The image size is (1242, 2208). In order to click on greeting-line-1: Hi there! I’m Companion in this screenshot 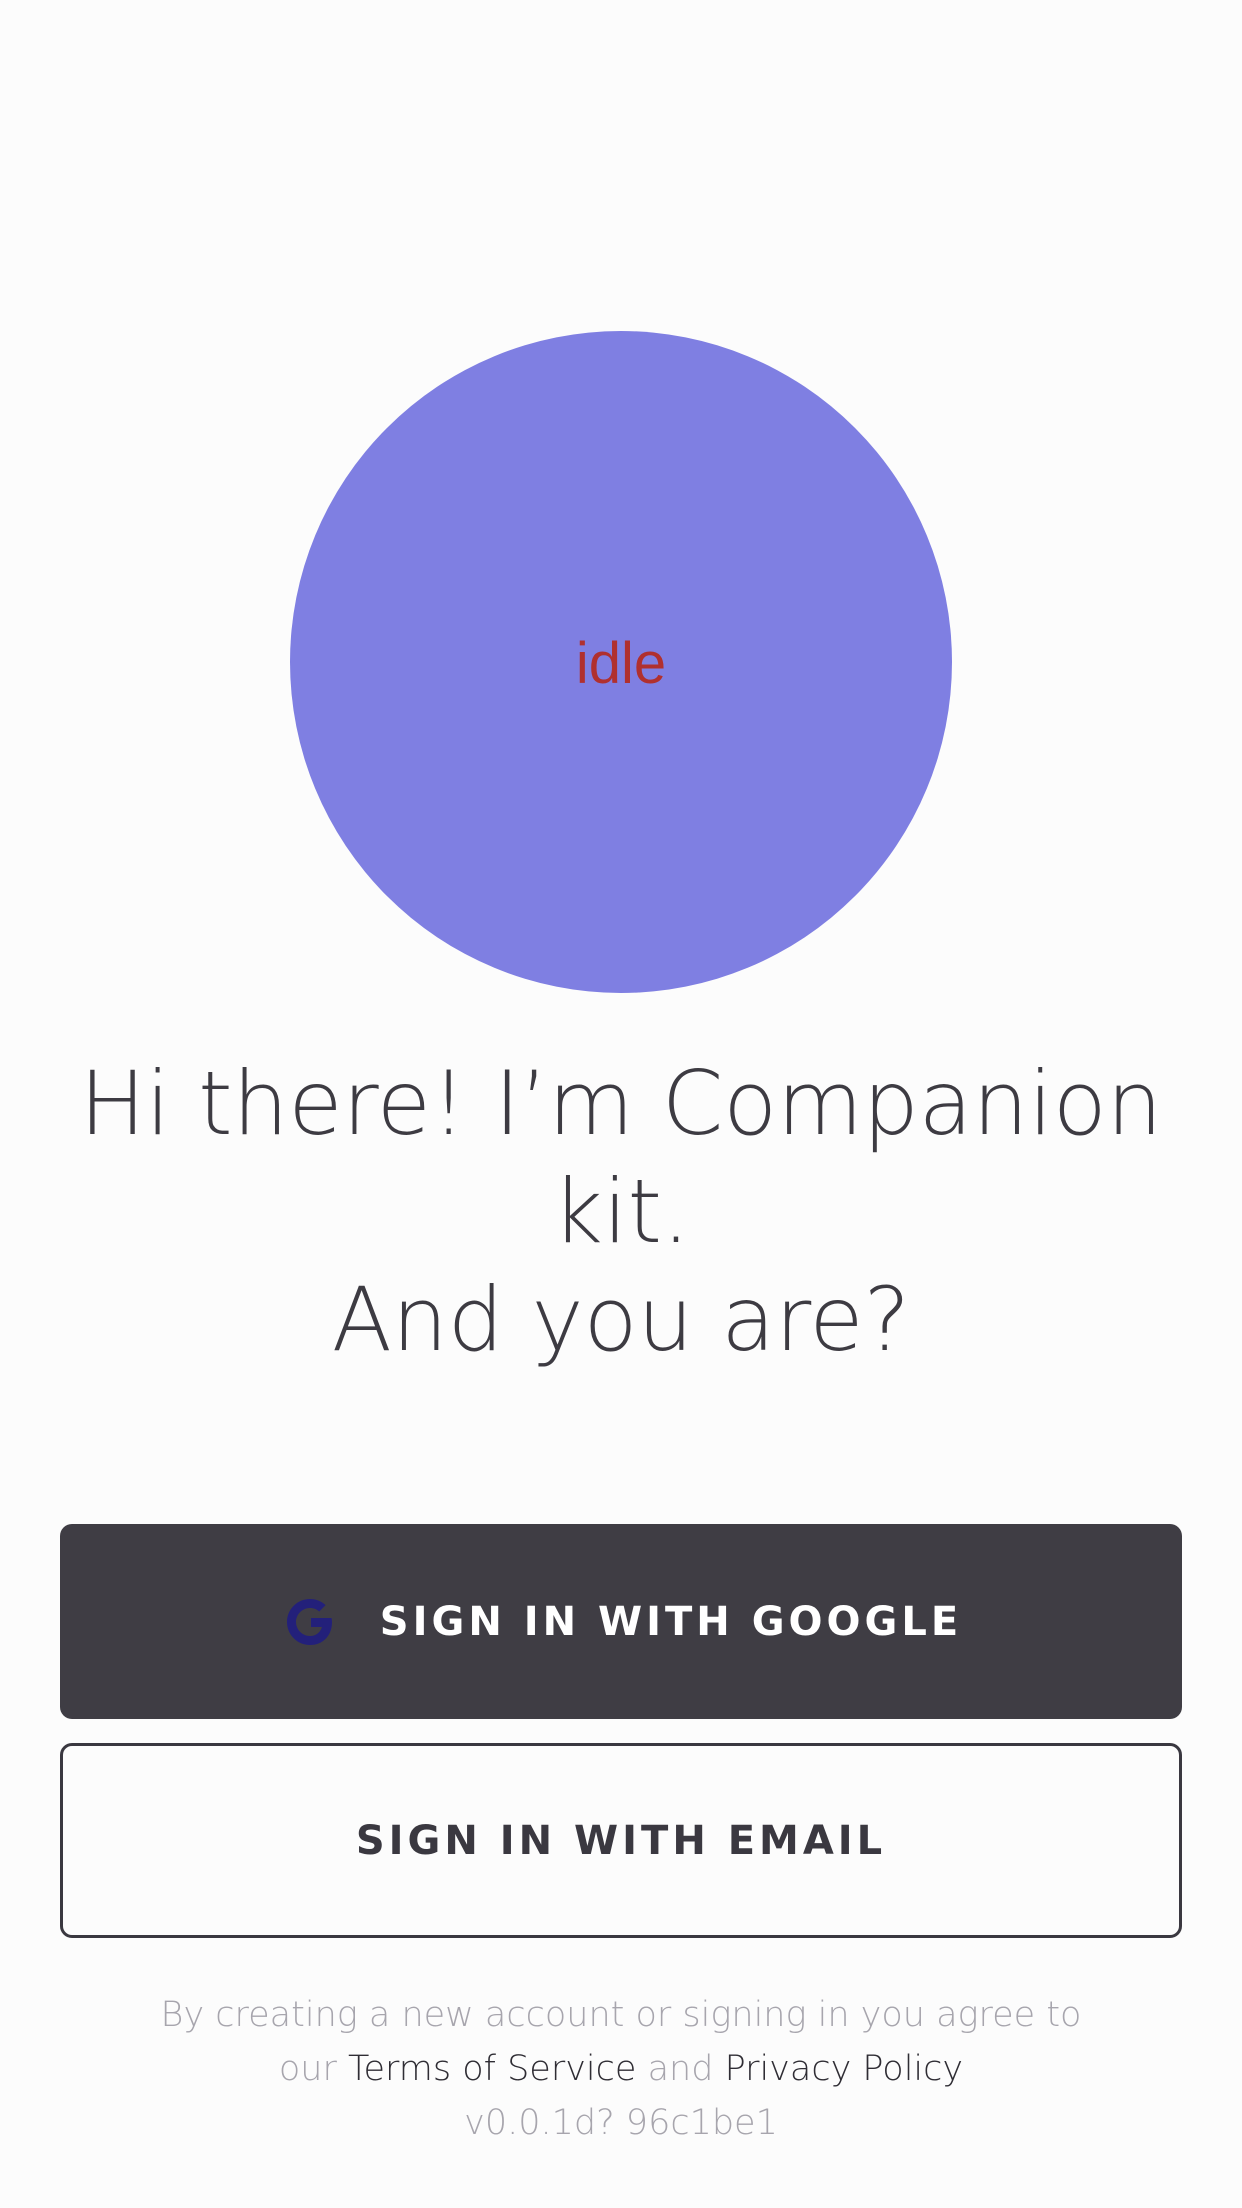, I will do `click(621, 1103)`.